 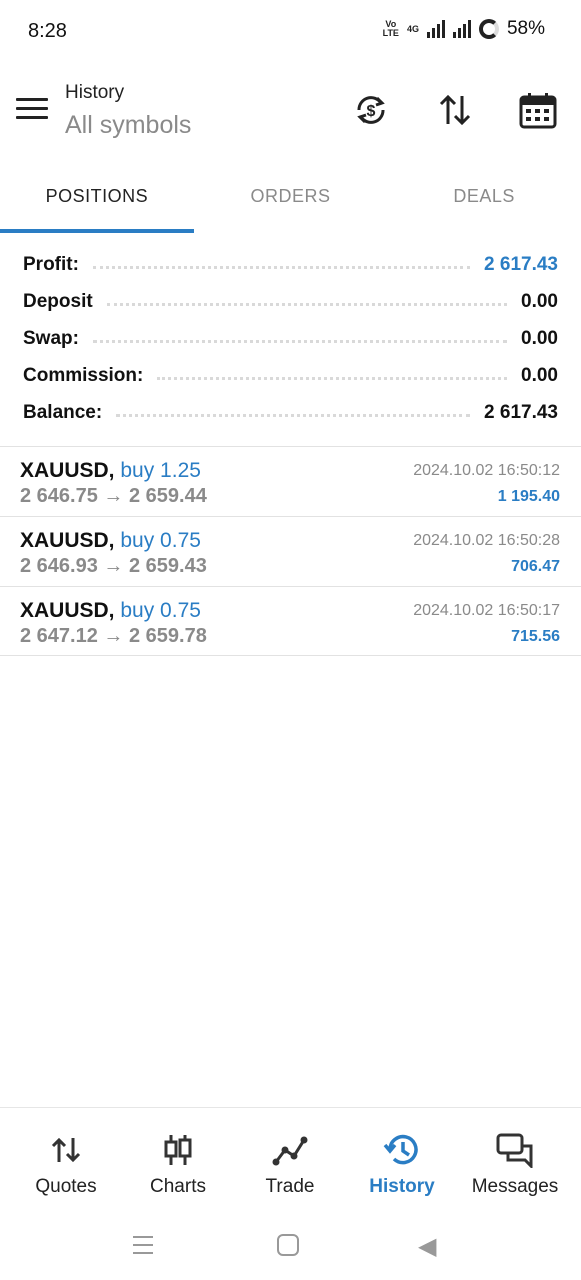 I want to click on nav-label: Messages, so click(x=515, y=1186).